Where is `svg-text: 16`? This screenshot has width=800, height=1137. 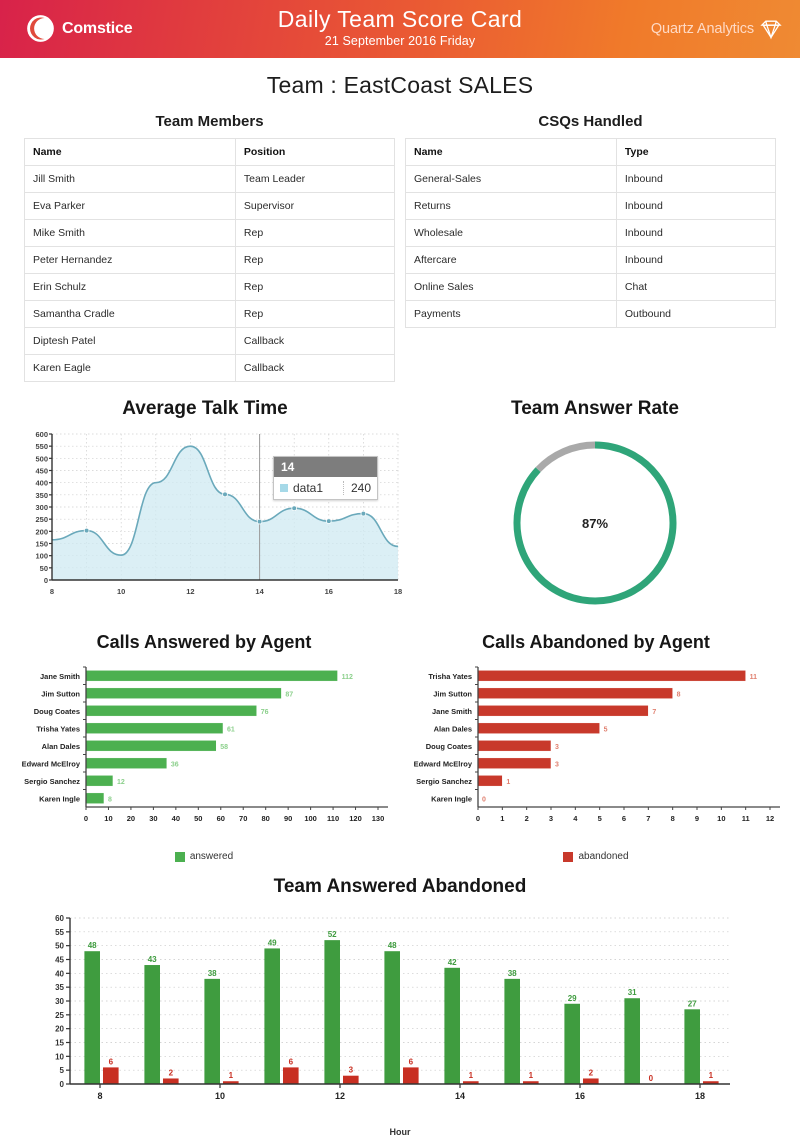 svg-text: 16 is located at coordinates (329, 591).